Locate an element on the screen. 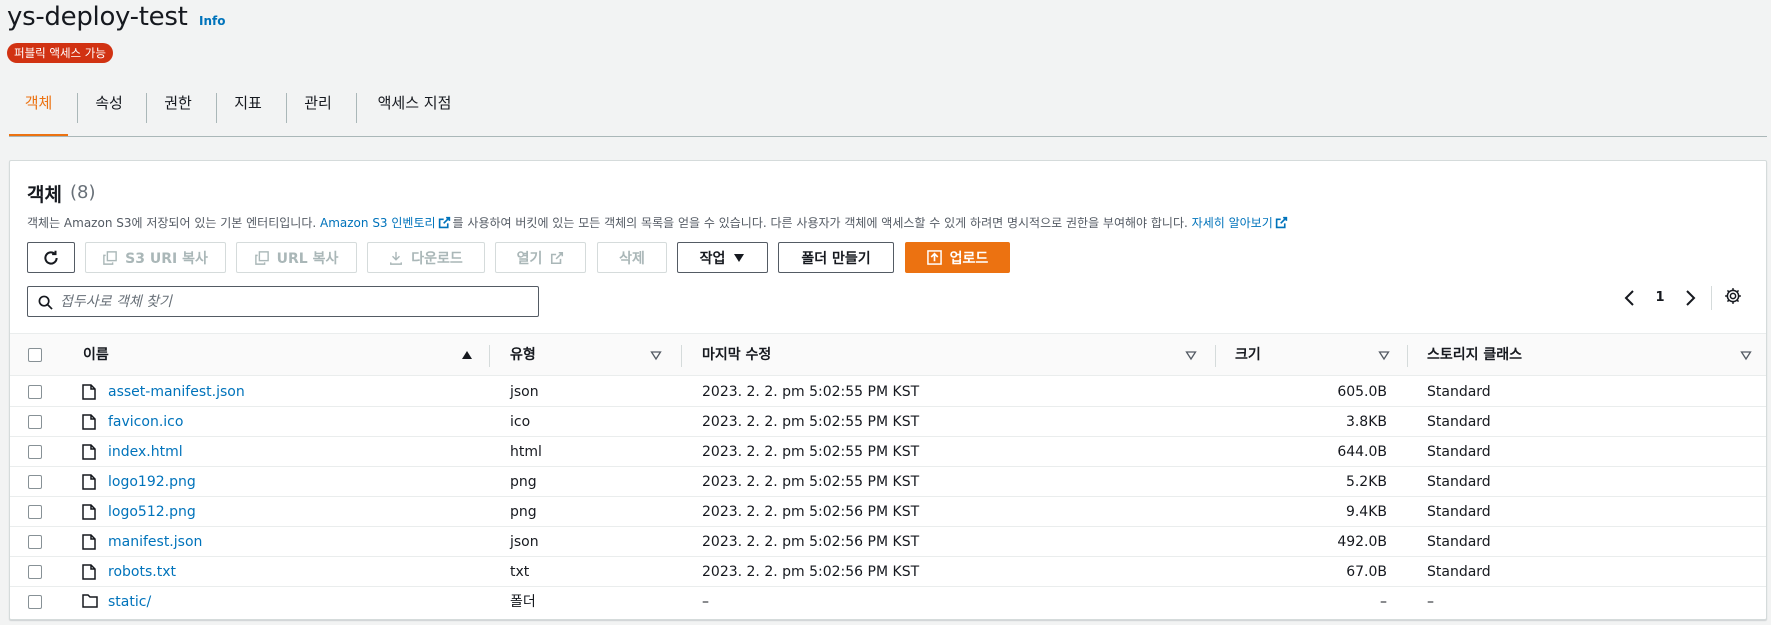 The image size is (1771, 625). object-size: 5.2KB is located at coordinates (1366, 482).